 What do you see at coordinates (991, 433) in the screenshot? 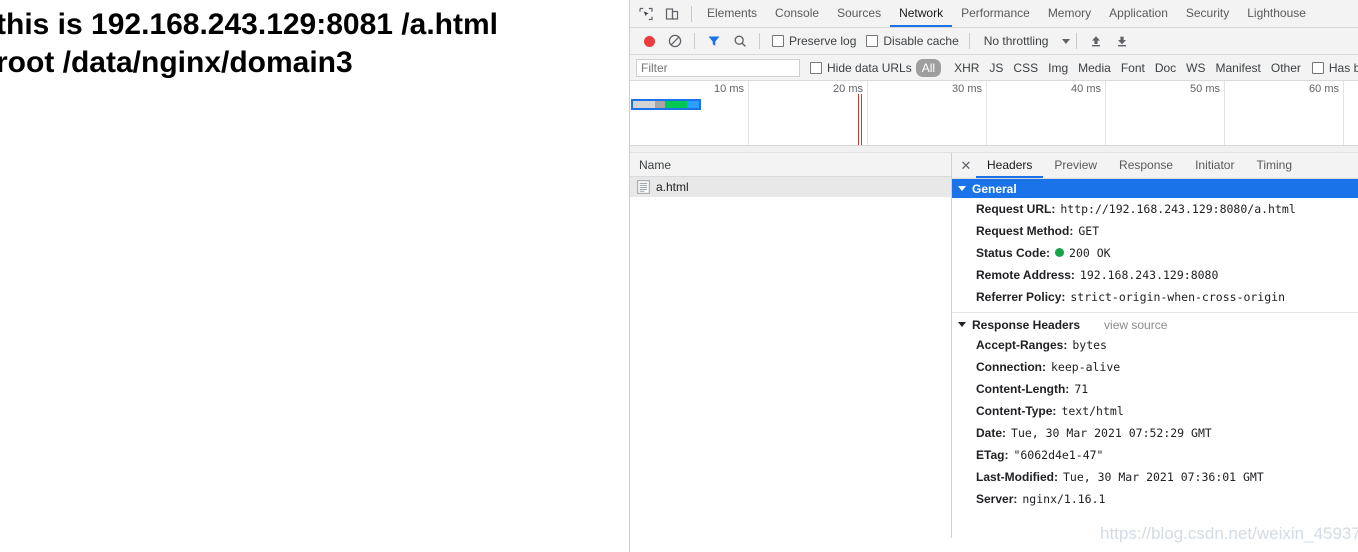
I see `header-key: Date:` at bounding box center [991, 433].